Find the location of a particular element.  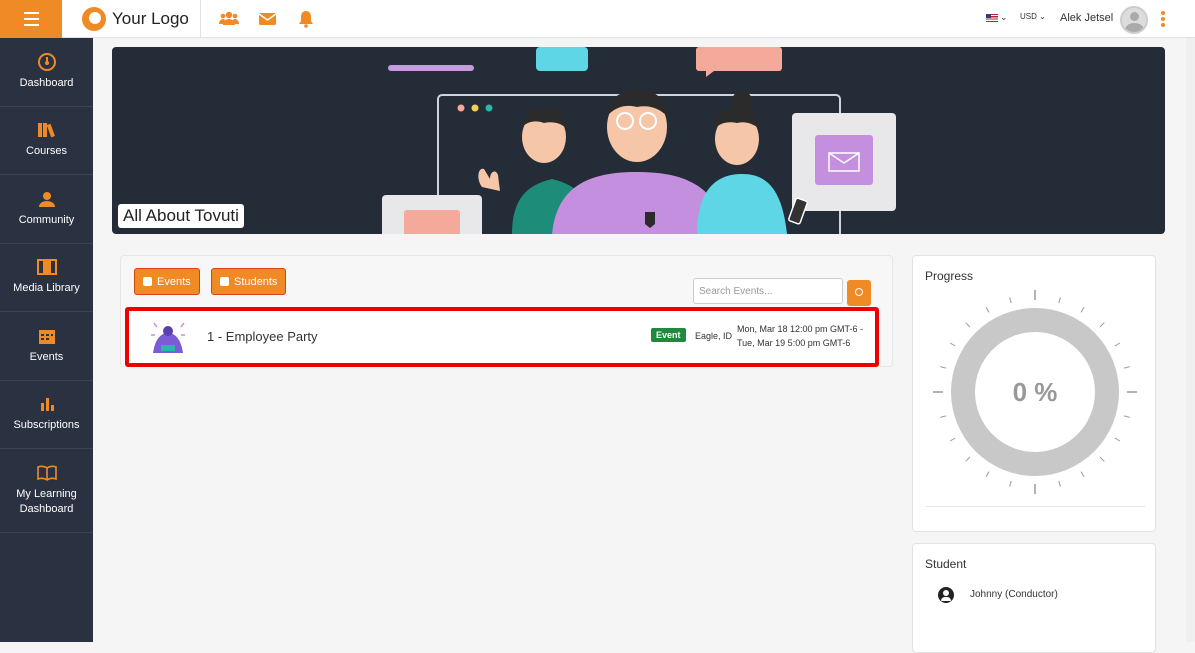

sidebar-item-label: Media Library is located at coordinates (46, 288).